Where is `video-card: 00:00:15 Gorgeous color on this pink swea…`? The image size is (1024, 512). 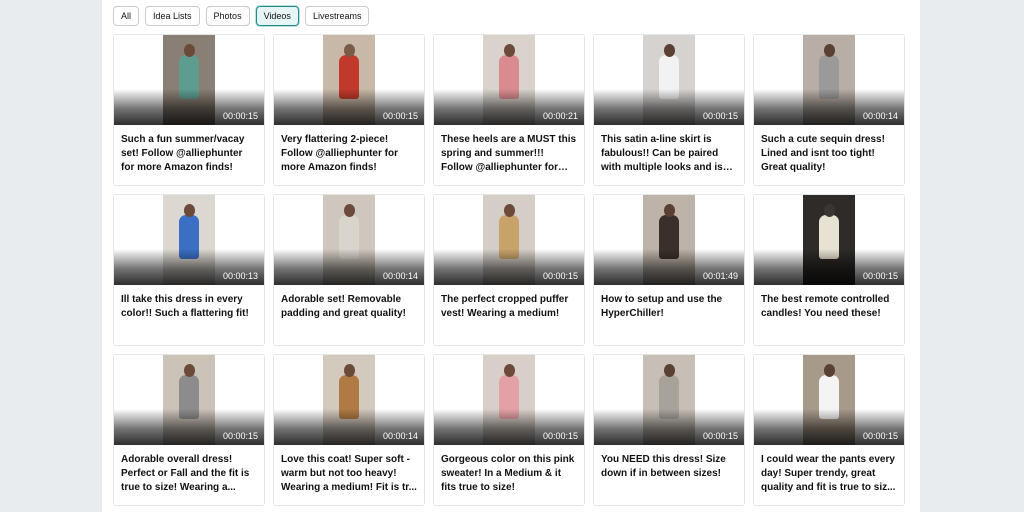
video-card: 00:00:15 Gorgeous color on this pink swea… is located at coordinates (509, 430).